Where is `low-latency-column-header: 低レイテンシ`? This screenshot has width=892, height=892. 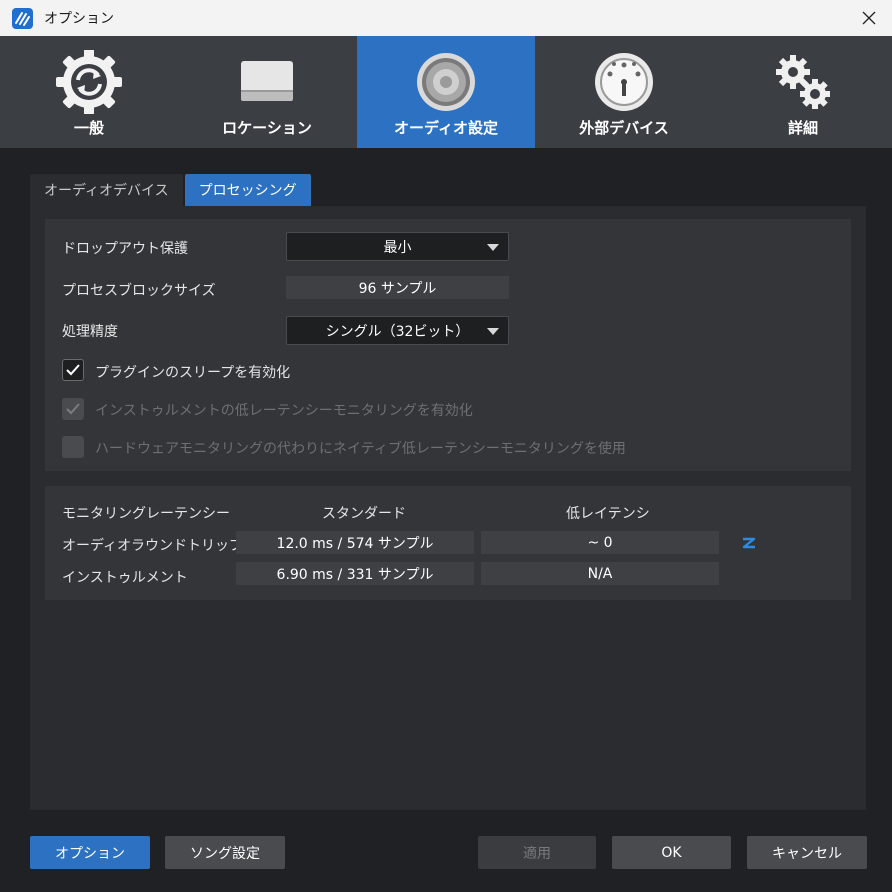 low-latency-column-header: 低レイテンシ is located at coordinates (608, 514).